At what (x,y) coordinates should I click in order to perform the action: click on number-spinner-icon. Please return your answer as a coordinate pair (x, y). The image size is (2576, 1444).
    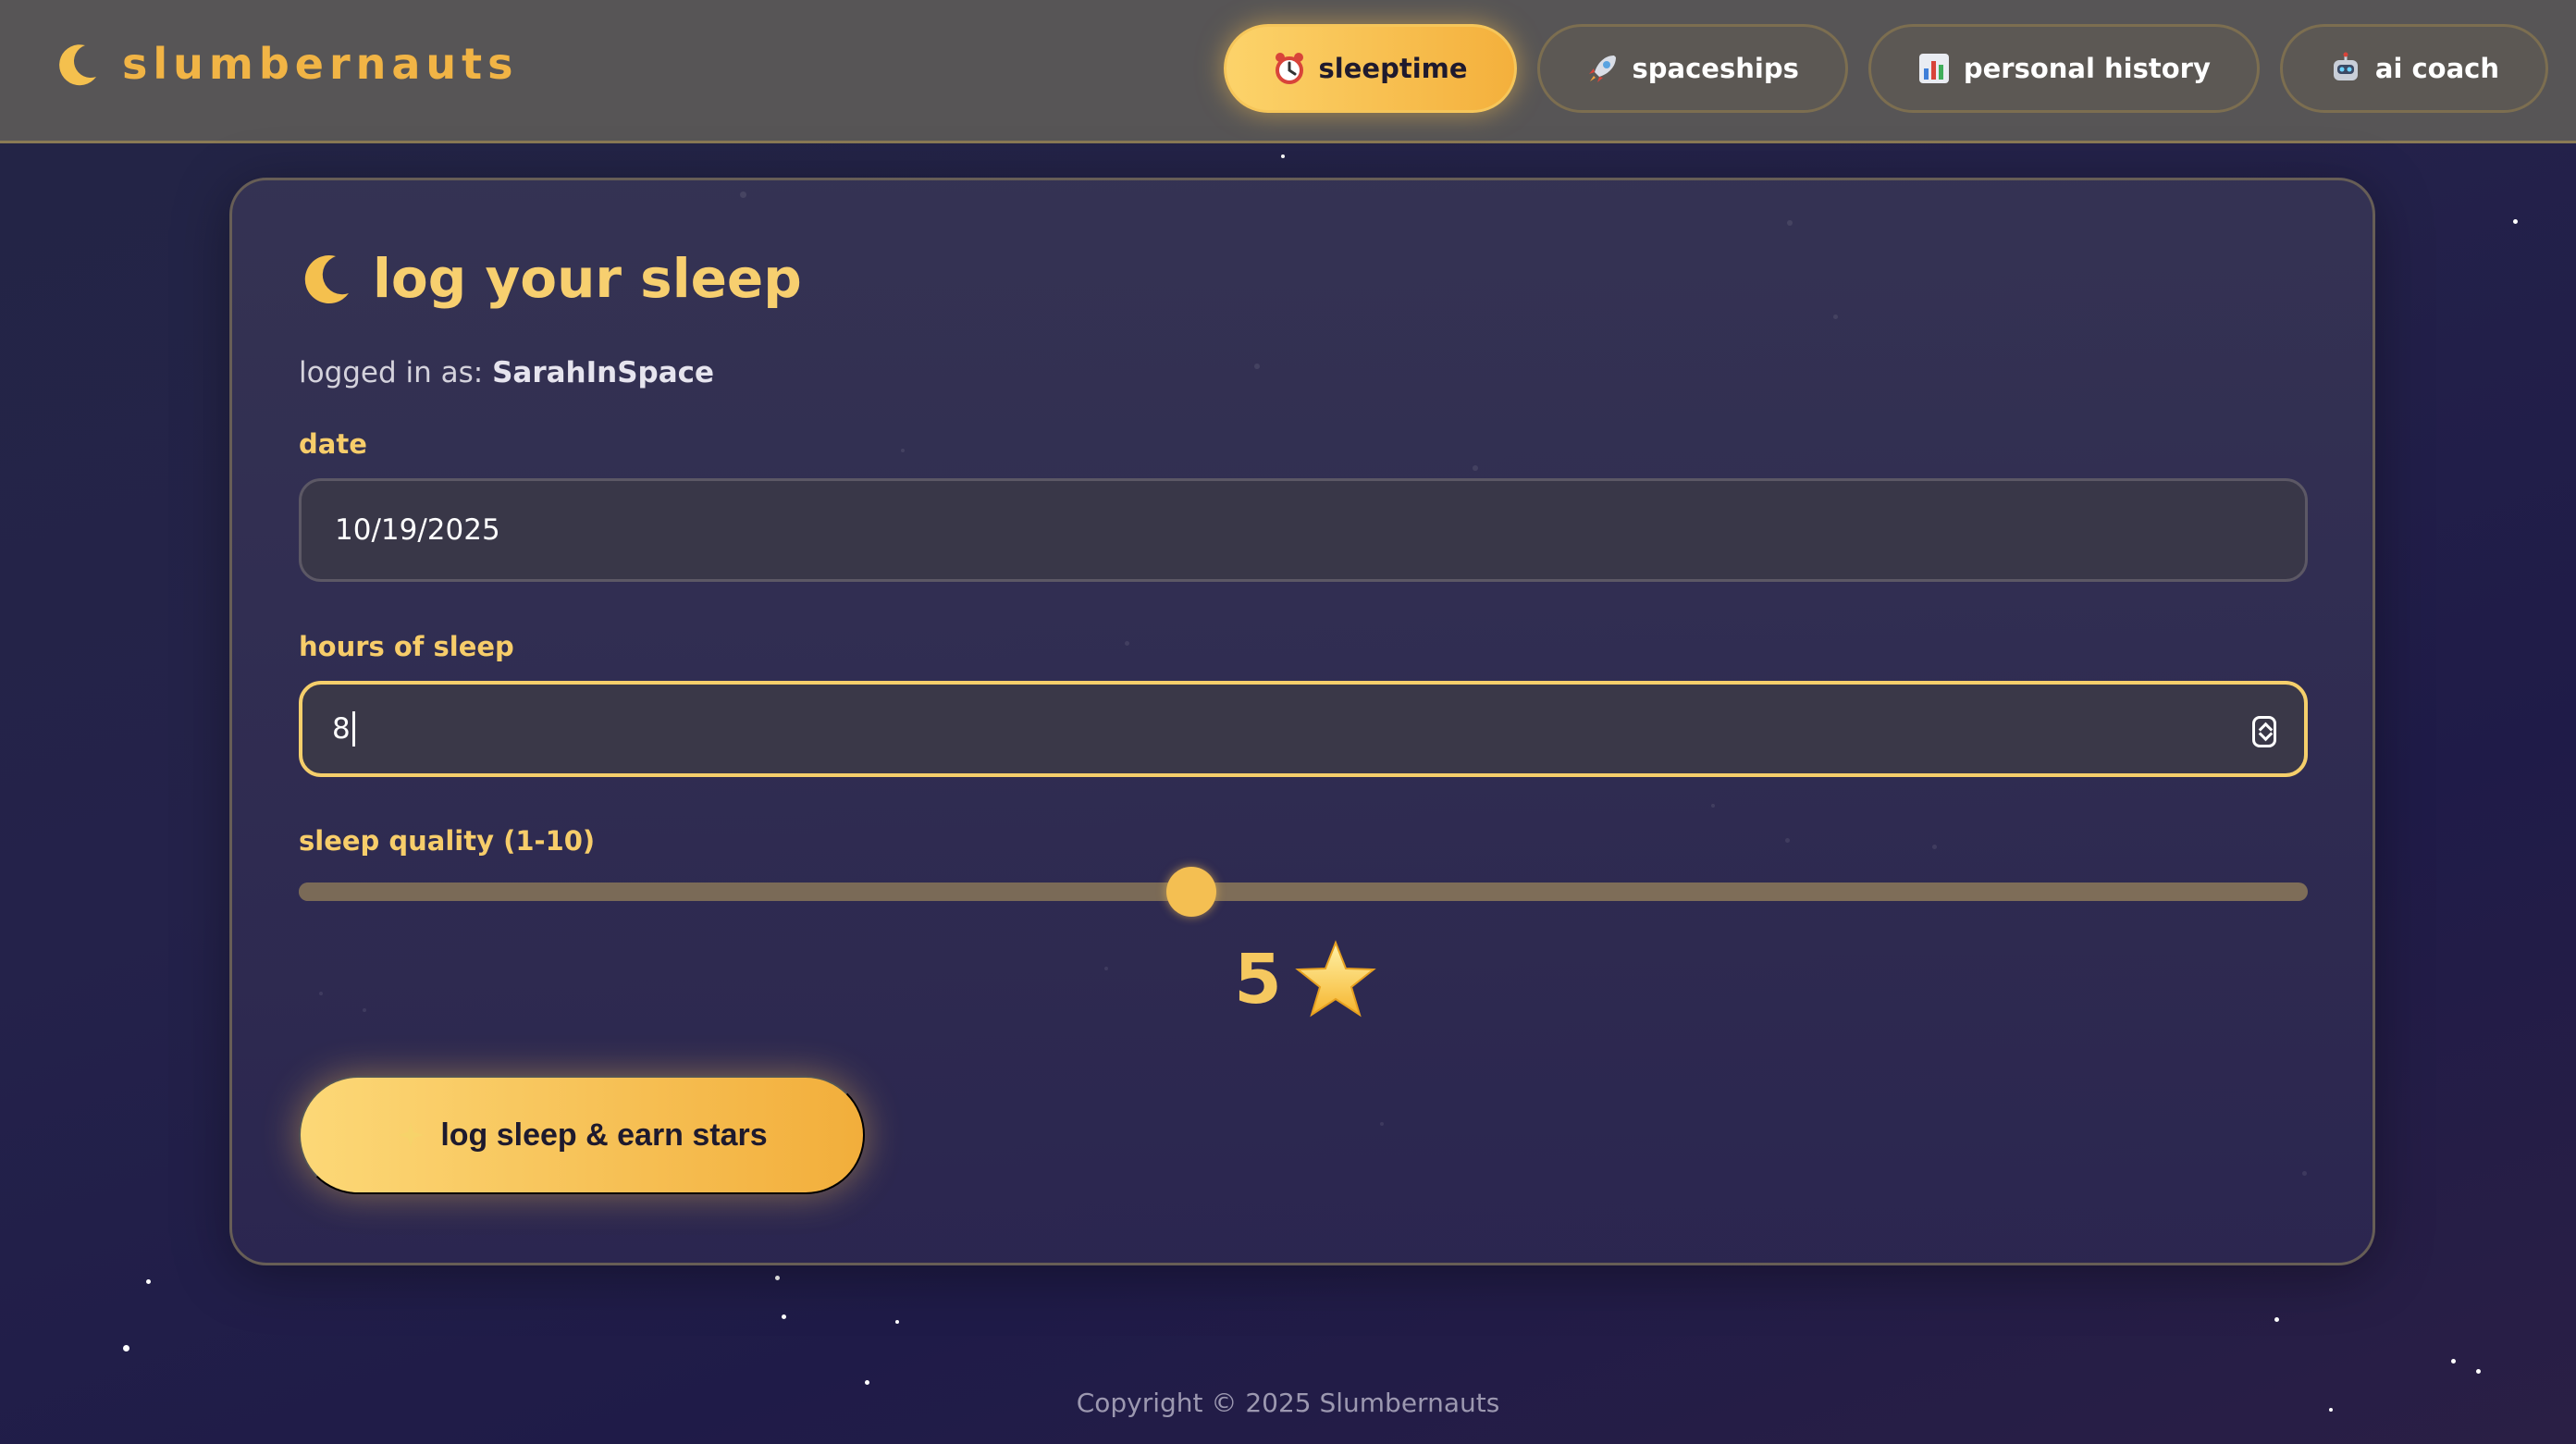
    Looking at the image, I should click on (2264, 731).